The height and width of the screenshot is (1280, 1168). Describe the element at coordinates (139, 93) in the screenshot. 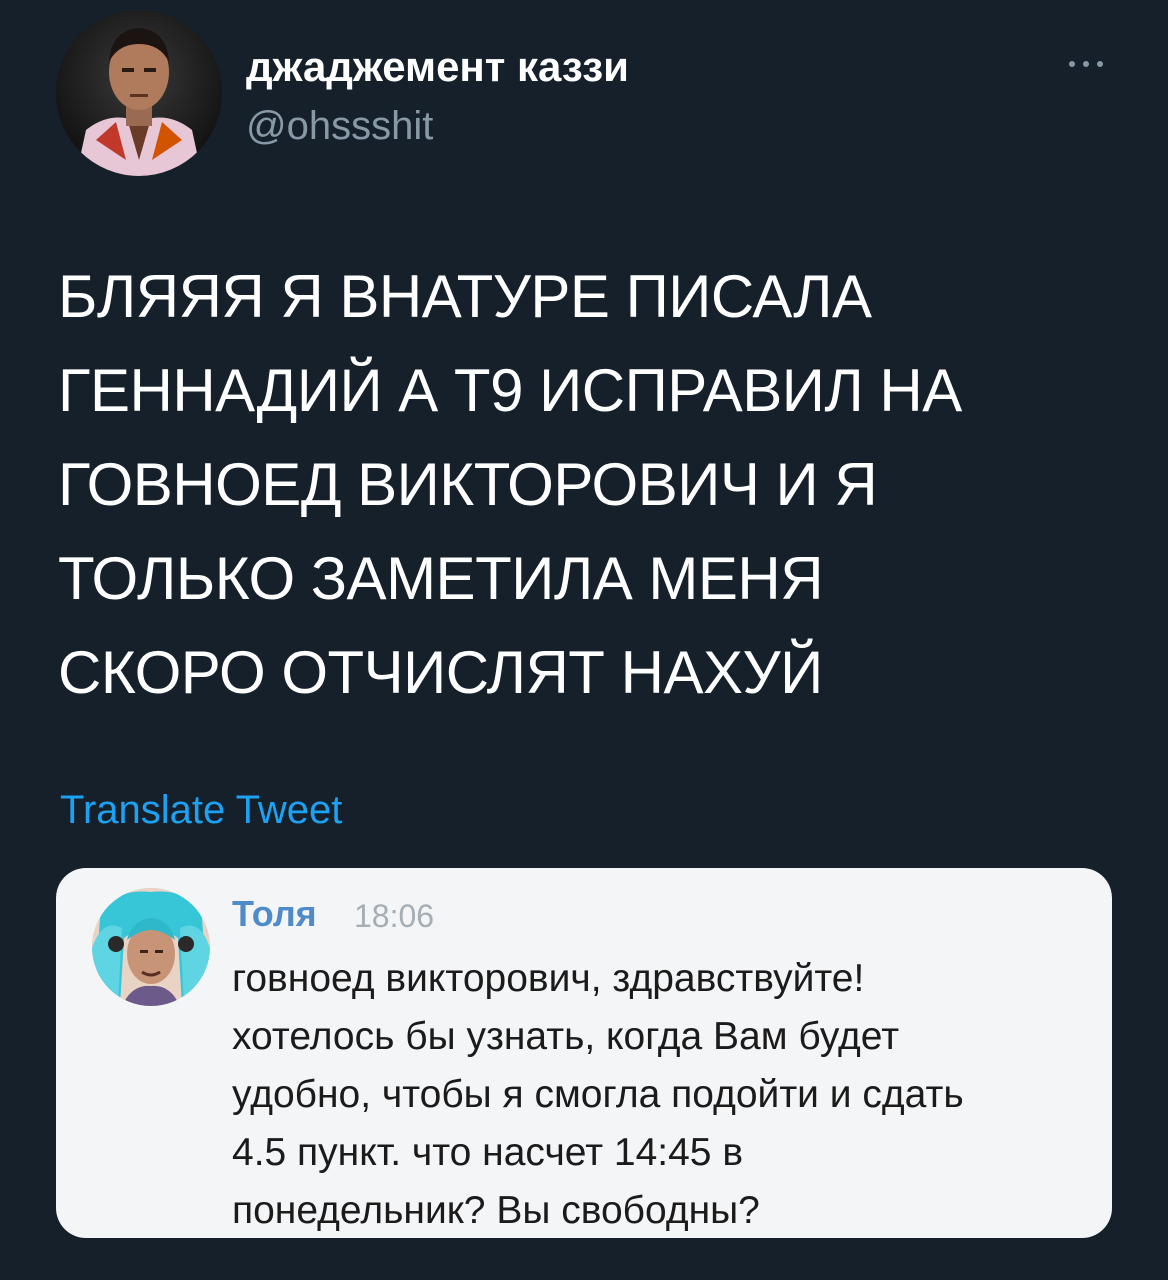

I see `author-avatar` at that location.